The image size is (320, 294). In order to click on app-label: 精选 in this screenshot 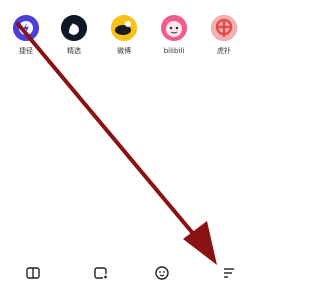, I will do `click(74, 51)`.